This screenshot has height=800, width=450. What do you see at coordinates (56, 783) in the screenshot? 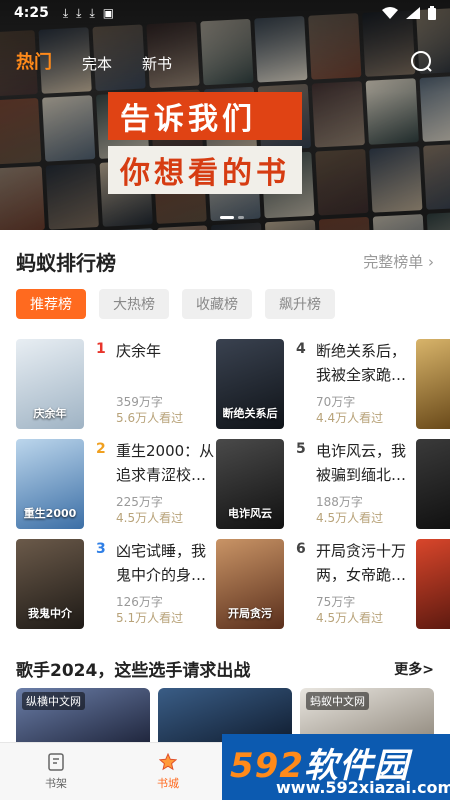
I see `nav-label: 书架` at bounding box center [56, 783].